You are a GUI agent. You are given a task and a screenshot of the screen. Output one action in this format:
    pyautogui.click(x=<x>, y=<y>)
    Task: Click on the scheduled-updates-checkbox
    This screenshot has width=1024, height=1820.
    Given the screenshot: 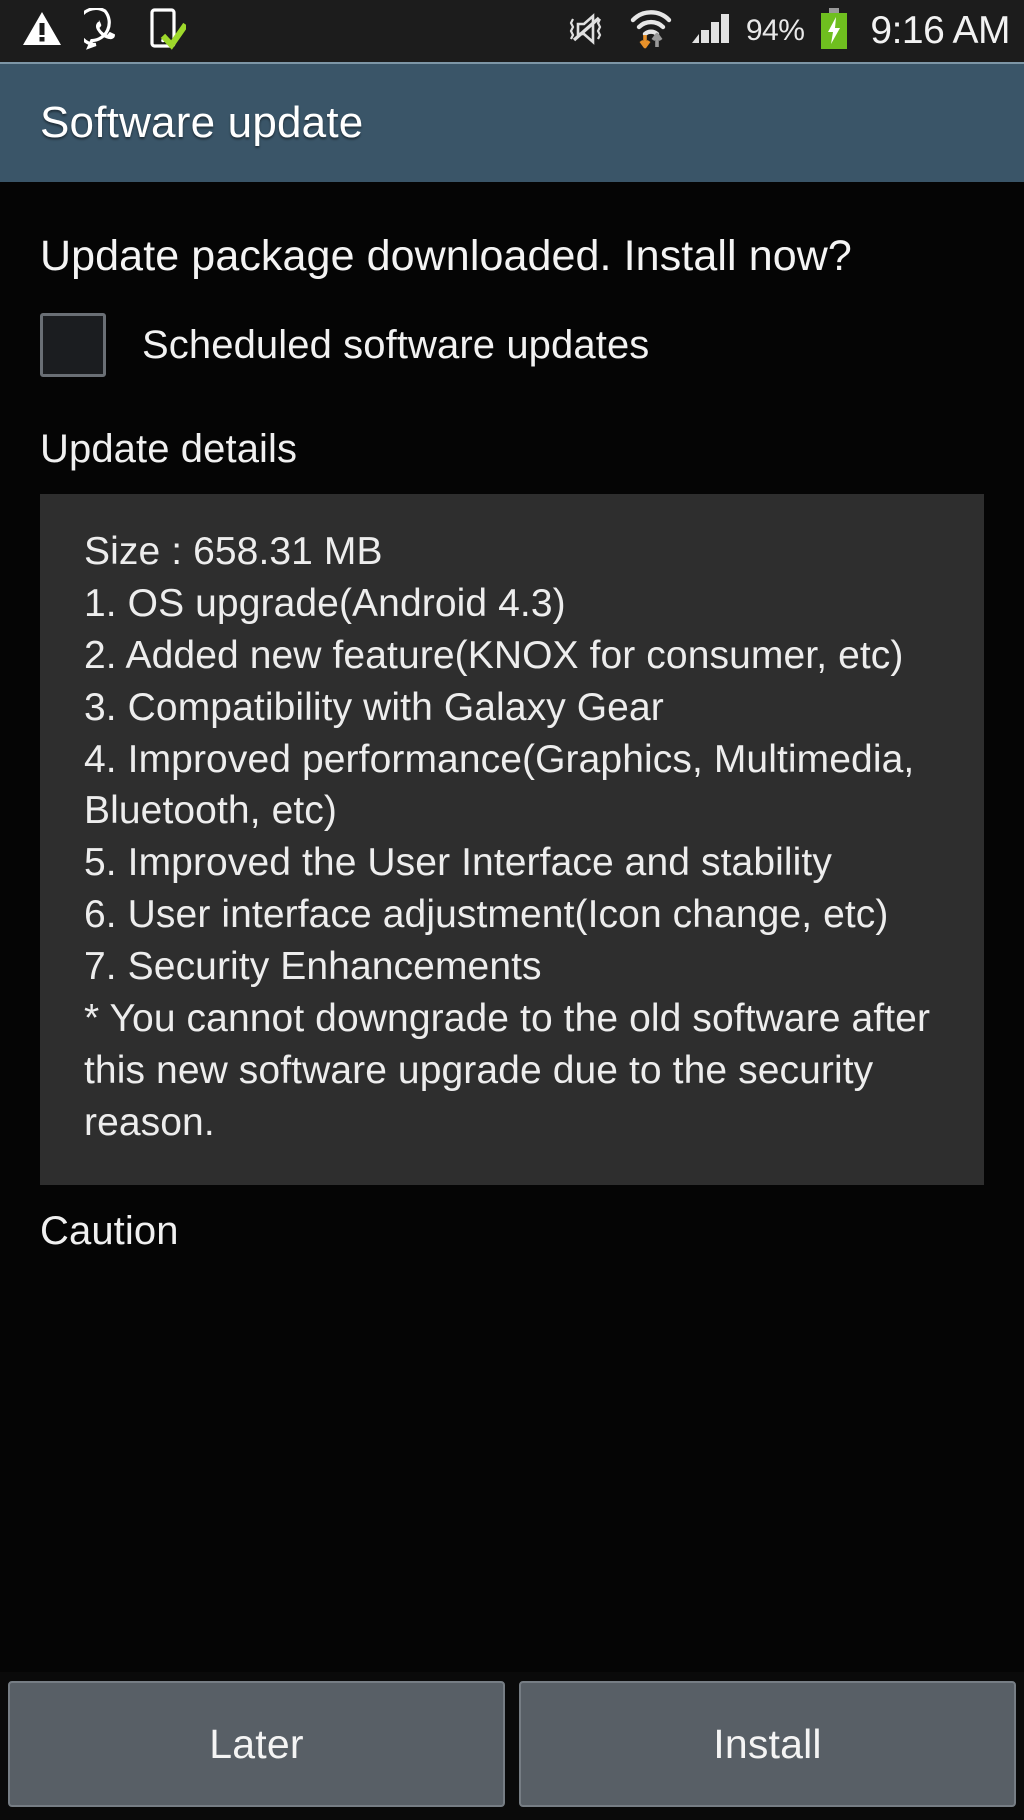 What is the action you would take?
    pyautogui.click(x=73, y=345)
    